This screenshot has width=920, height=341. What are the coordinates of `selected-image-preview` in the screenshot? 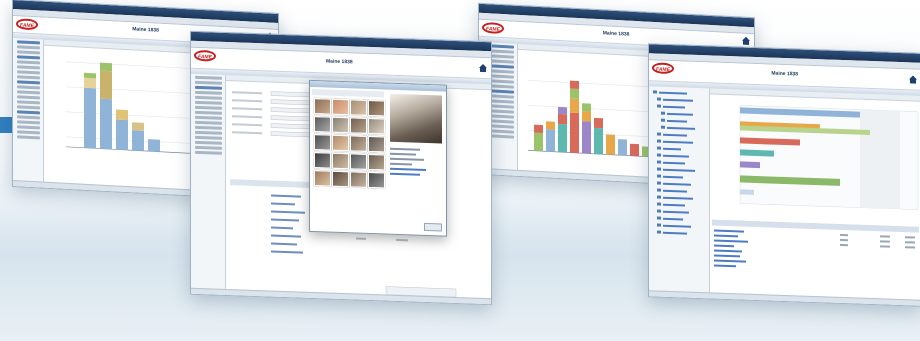 It's located at (416, 118).